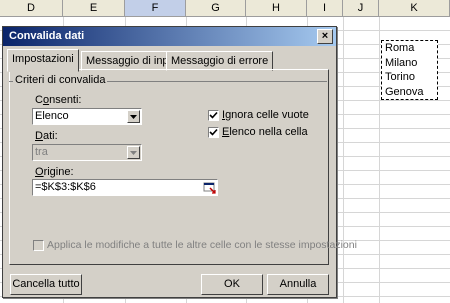 The width and height of the screenshot is (450, 303). I want to click on ok-button: OK, so click(232, 284).